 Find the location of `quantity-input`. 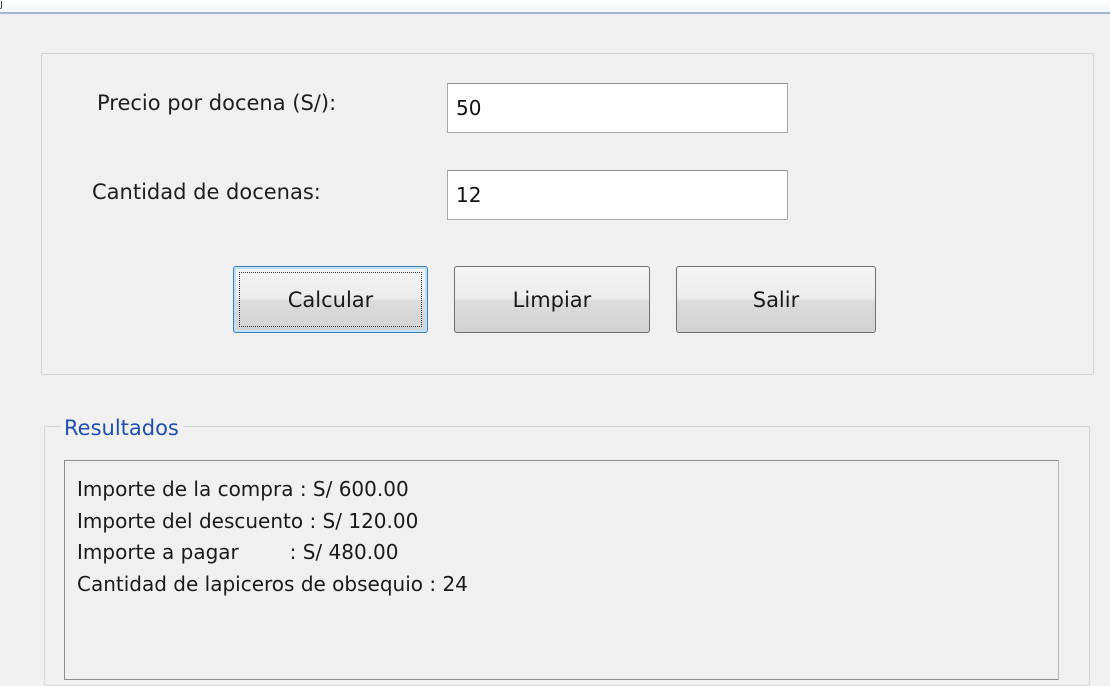

quantity-input is located at coordinates (617, 195).